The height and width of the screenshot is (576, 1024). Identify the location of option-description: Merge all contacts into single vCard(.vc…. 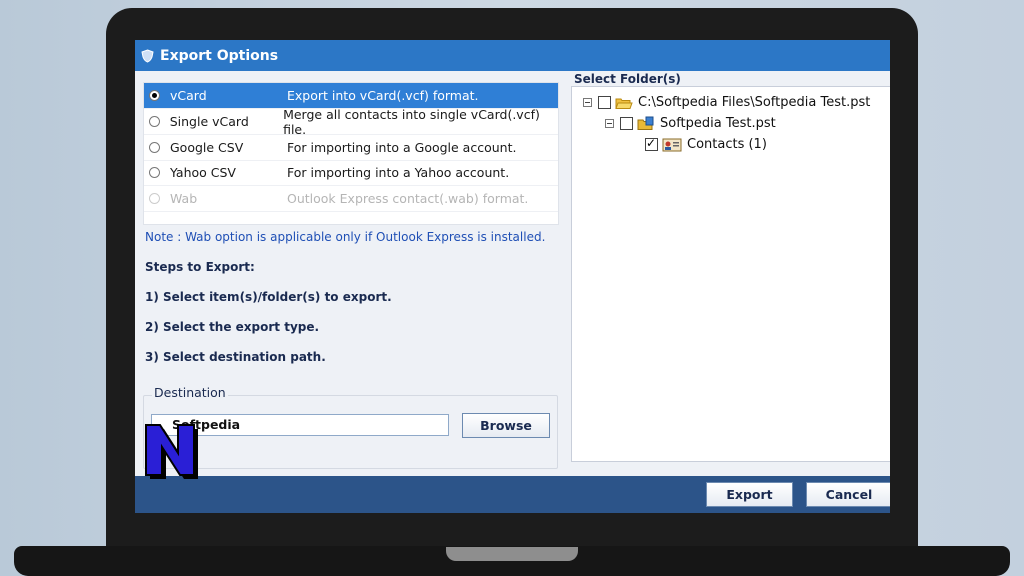
(411, 121).